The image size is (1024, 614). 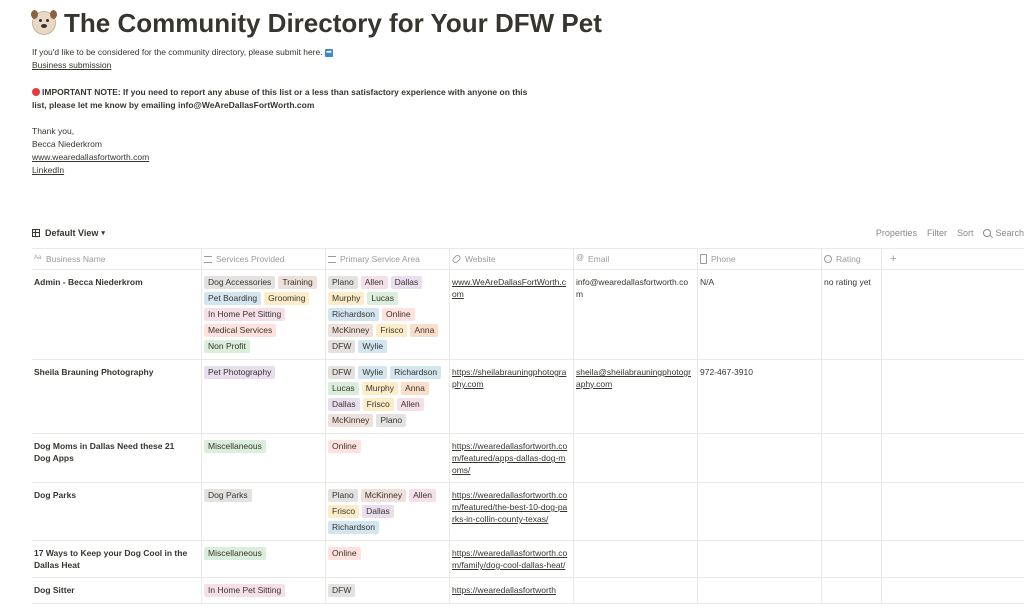 What do you see at coordinates (760, 396) in the screenshot?
I see `phone-cell: 972-467-3910` at bounding box center [760, 396].